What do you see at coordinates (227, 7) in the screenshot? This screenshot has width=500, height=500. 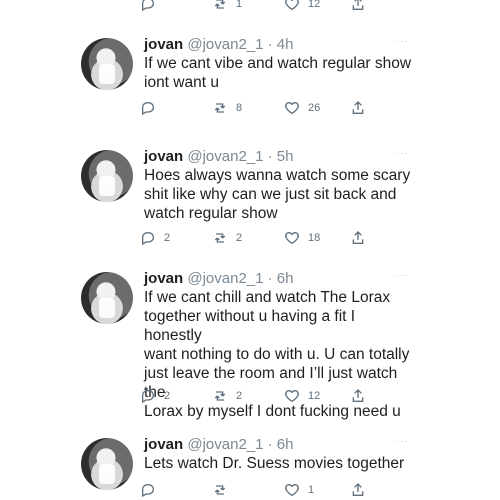 I see `retweet-button: 1` at bounding box center [227, 7].